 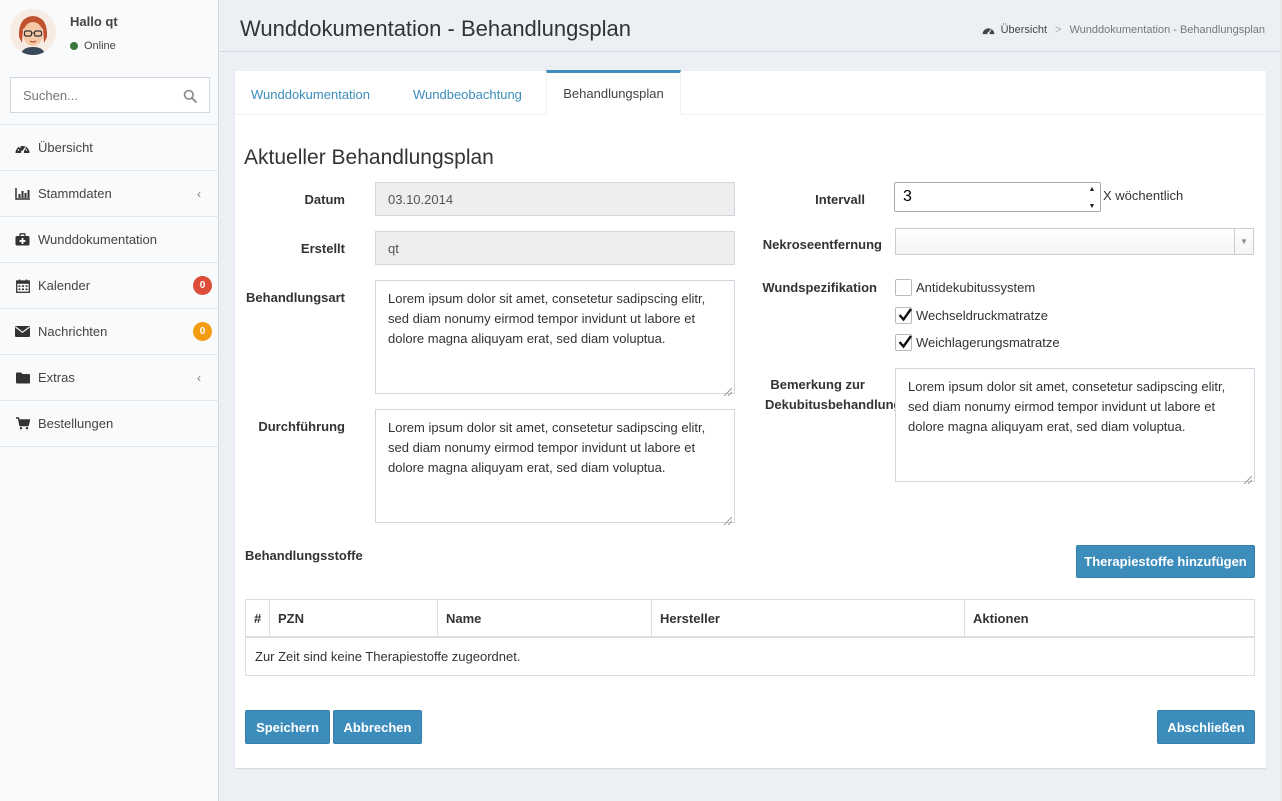 I want to click on shopping-cart-icon, so click(x=22, y=424).